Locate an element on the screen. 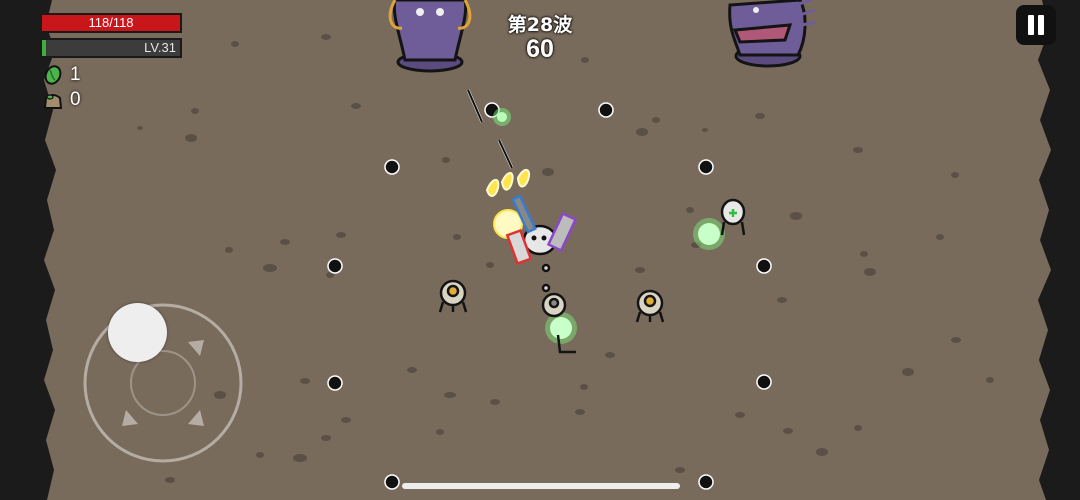  arrows is located at coordinates (490, 129).